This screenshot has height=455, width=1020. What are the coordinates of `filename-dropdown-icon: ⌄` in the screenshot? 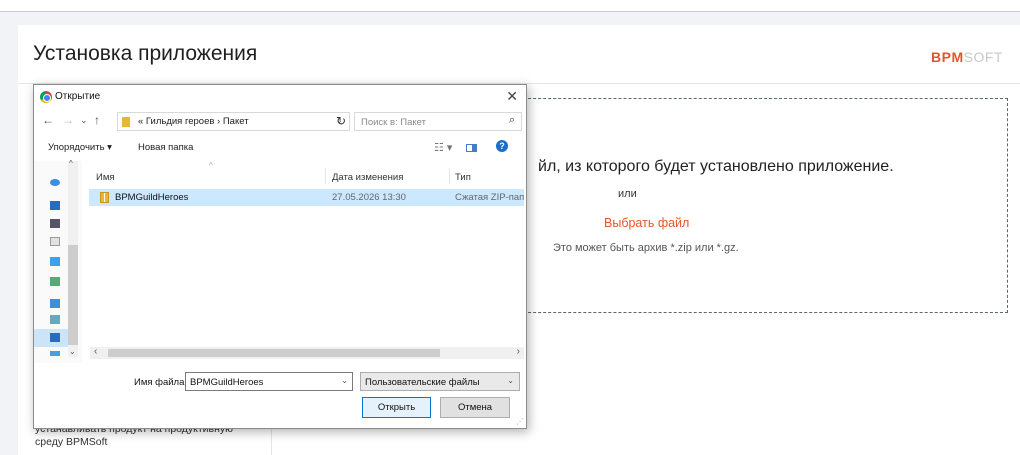 It's located at (344, 380).